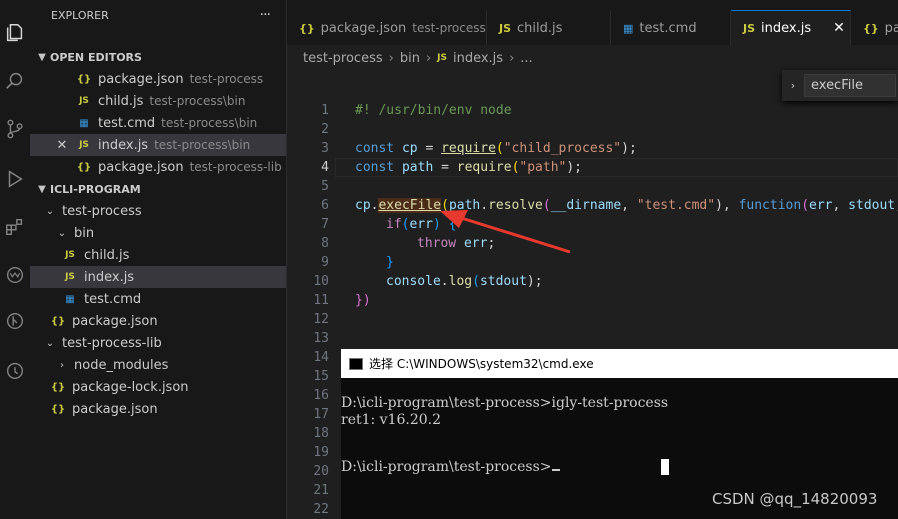 The image size is (898, 519). I want to click on line-number: 19, so click(321, 452).